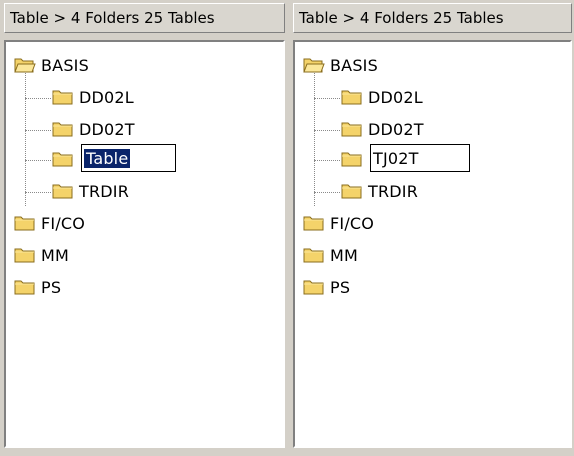 Image resolution: width=574 pixels, height=456 pixels. Describe the element at coordinates (107, 158) in the screenshot. I see `rename-input-value: Table` at that location.